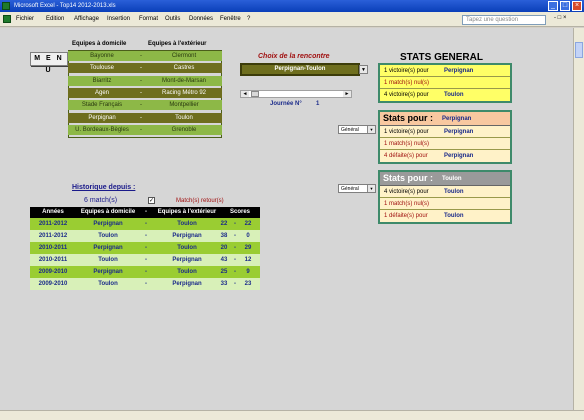 The width and height of the screenshot is (584, 420). Describe the element at coordinates (7, 19) in the screenshot. I see `workbook-icon` at that location.